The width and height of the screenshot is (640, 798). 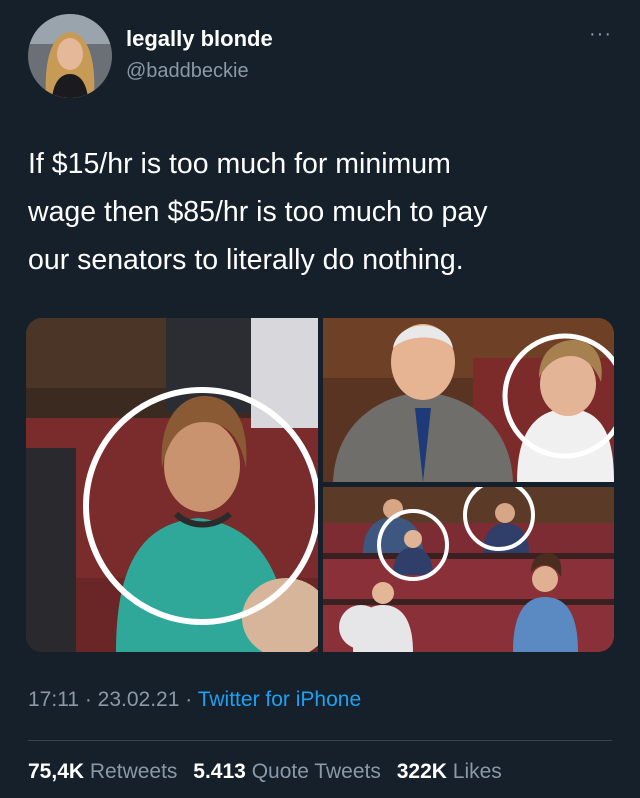 I want to click on tweet-text-line: If $15/hr is too much for minimum, so click(x=239, y=164).